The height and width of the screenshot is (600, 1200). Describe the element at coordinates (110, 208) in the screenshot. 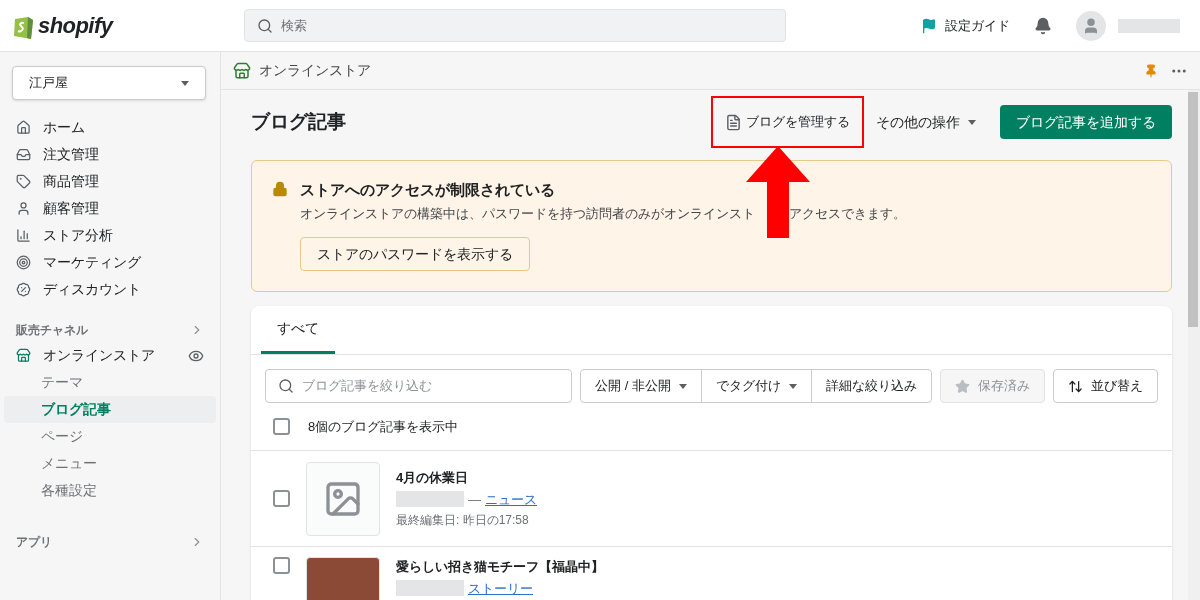

I see `nav-item: 顧客管理` at that location.